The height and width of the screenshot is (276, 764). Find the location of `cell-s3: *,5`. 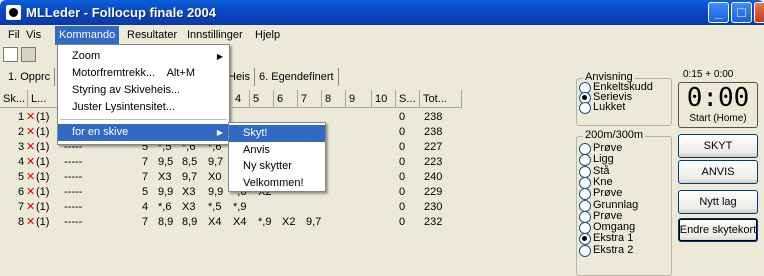

cell-s3: *,5 is located at coordinates (215, 207).